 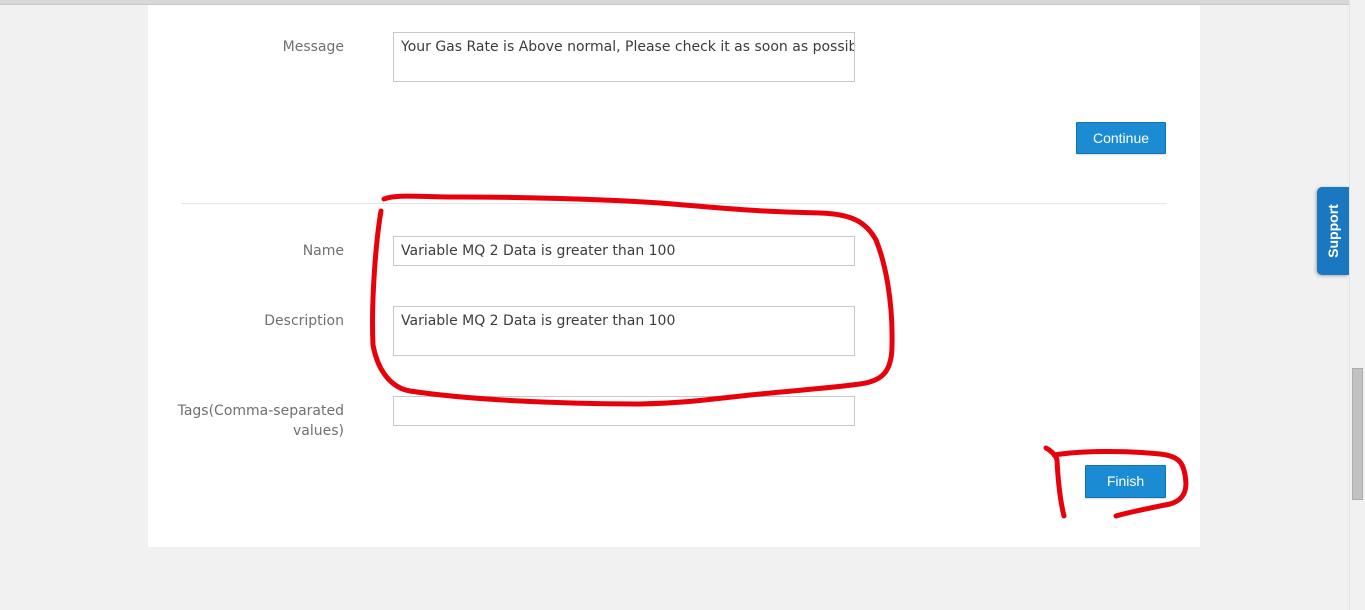 I want to click on description-textarea: Variable MQ 2 Data is greater than 100, so click(x=624, y=331).